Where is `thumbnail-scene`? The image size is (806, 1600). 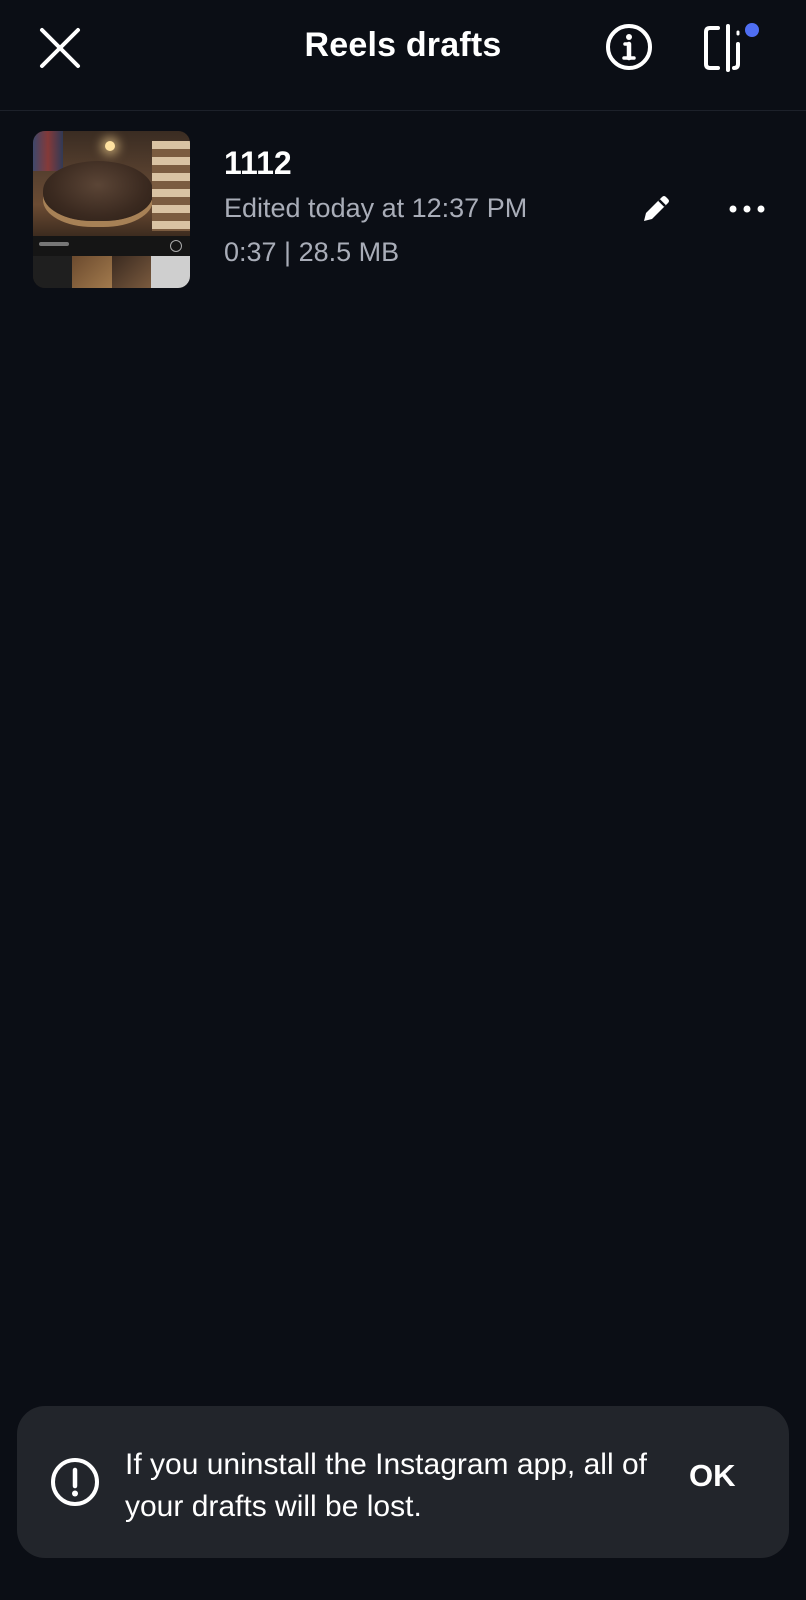
thumbnail-scene is located at coordinates (111, 183).